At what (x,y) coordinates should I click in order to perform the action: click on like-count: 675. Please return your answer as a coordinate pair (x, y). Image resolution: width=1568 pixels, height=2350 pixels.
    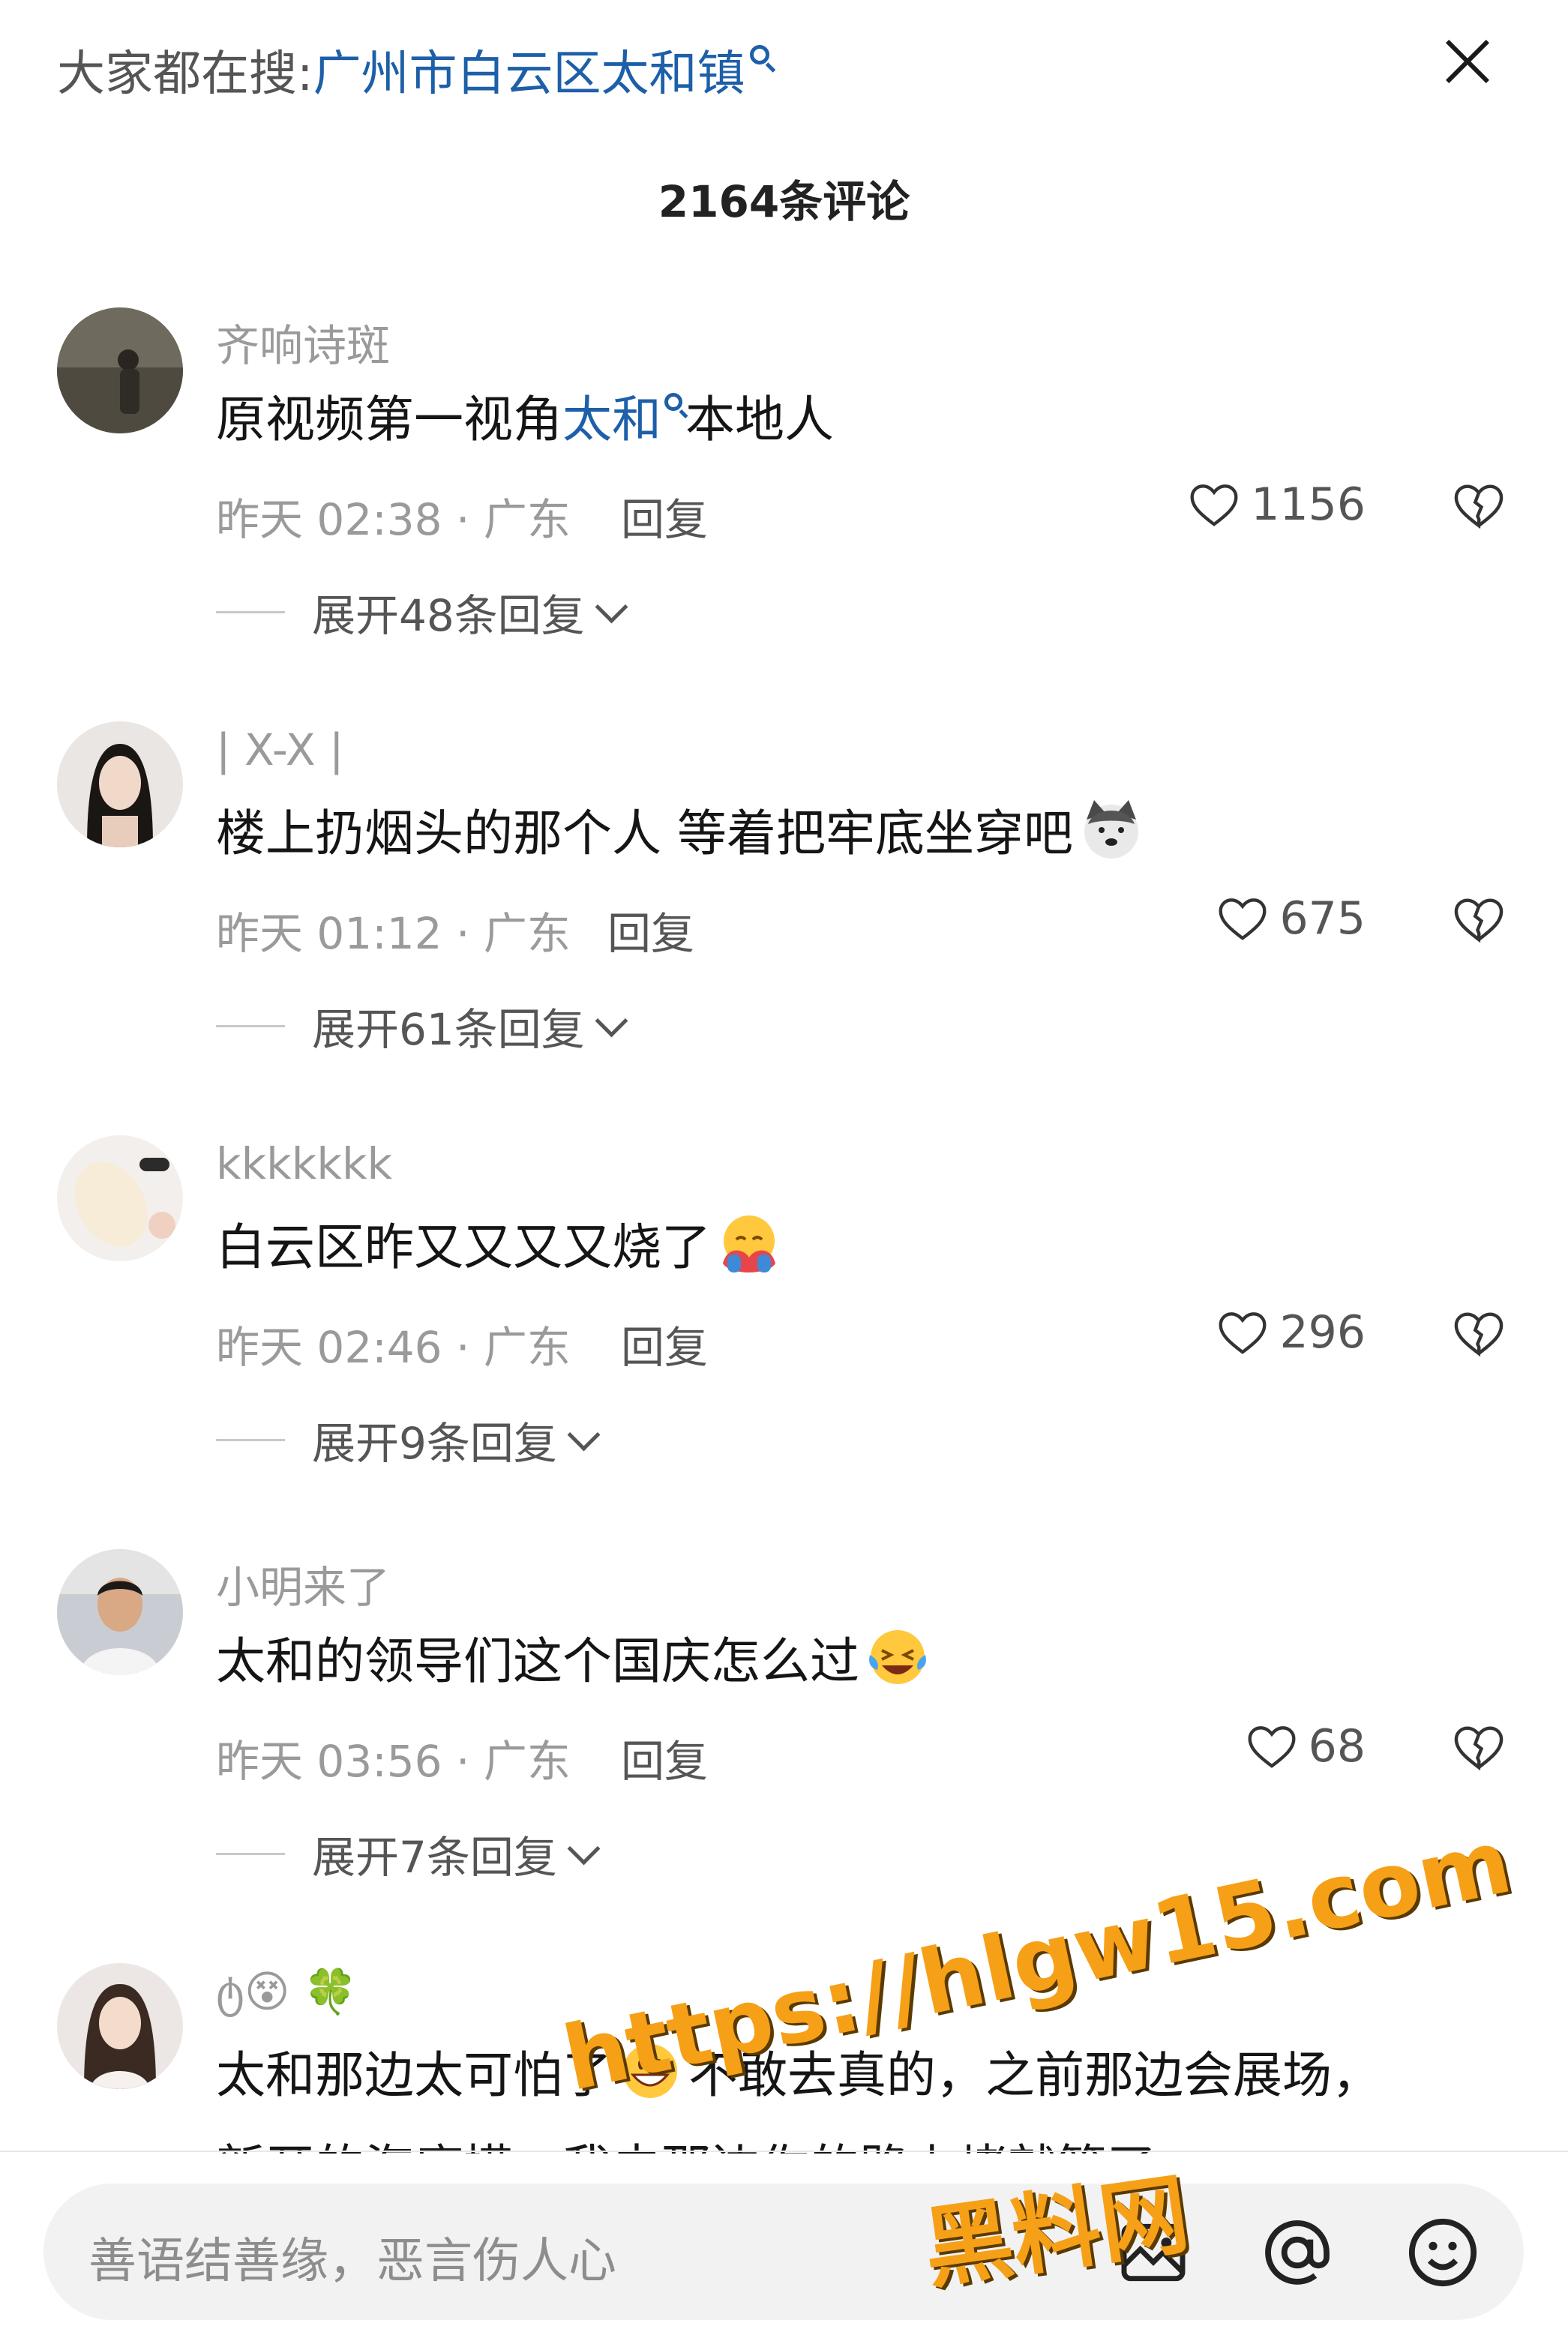
    Looking at the image, I should click on (1322, 918).